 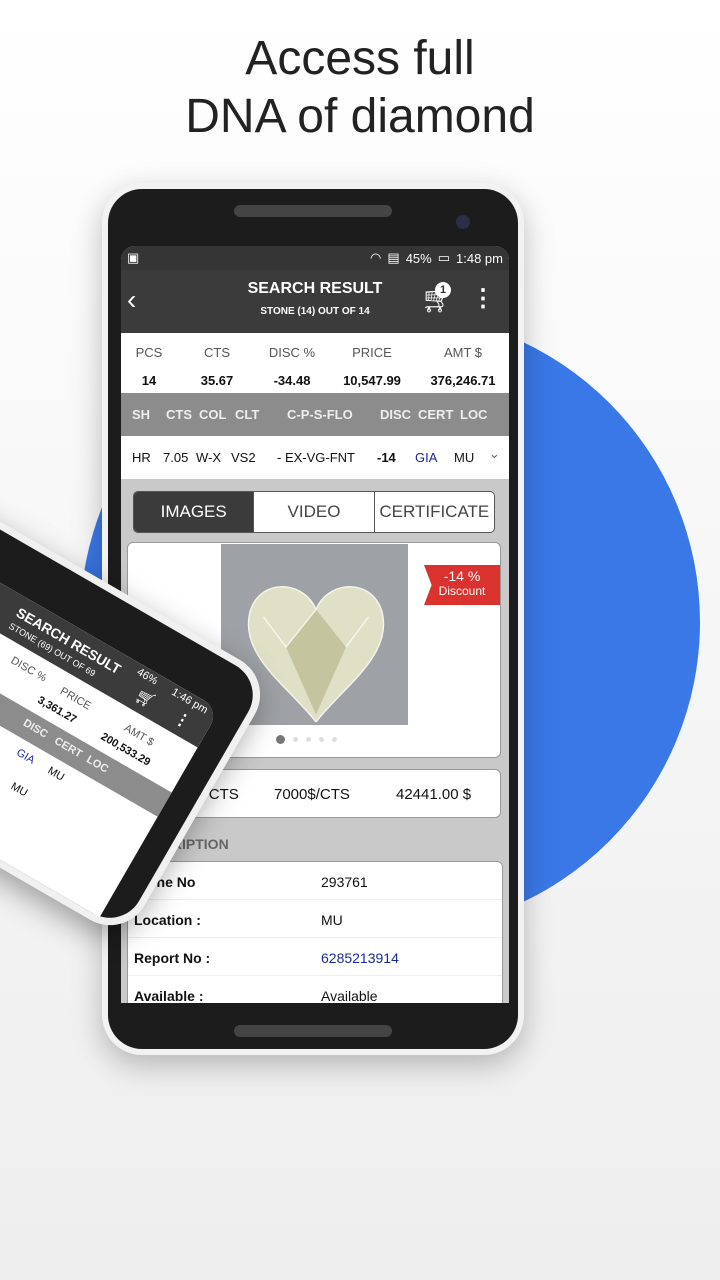 I want to click on row-label: Location :, so click(x=167, y=920).